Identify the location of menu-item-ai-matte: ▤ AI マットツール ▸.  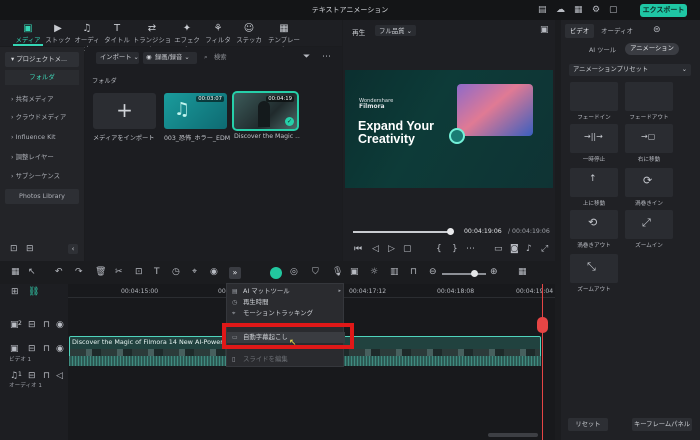
(286, 291).